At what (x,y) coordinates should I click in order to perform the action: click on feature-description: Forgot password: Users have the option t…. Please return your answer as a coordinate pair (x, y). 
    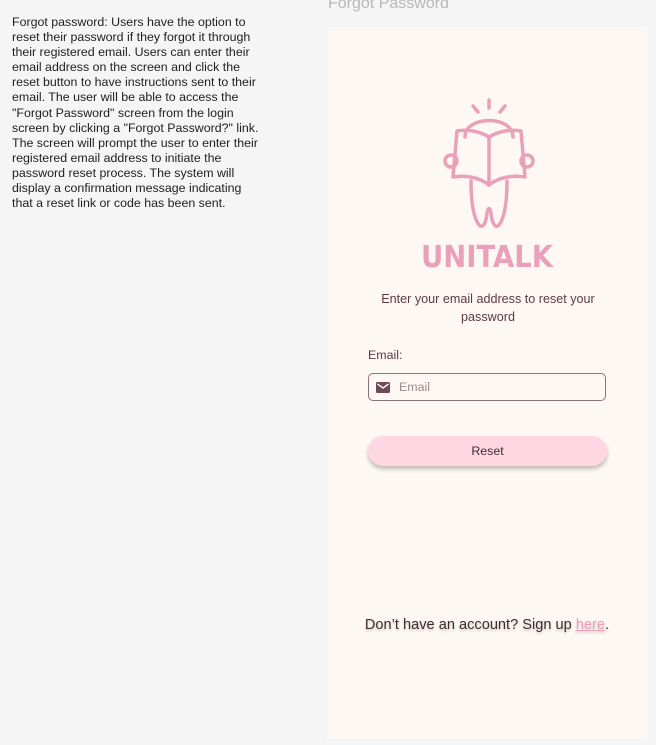
    Looking at the image, I should click on (135, 113).